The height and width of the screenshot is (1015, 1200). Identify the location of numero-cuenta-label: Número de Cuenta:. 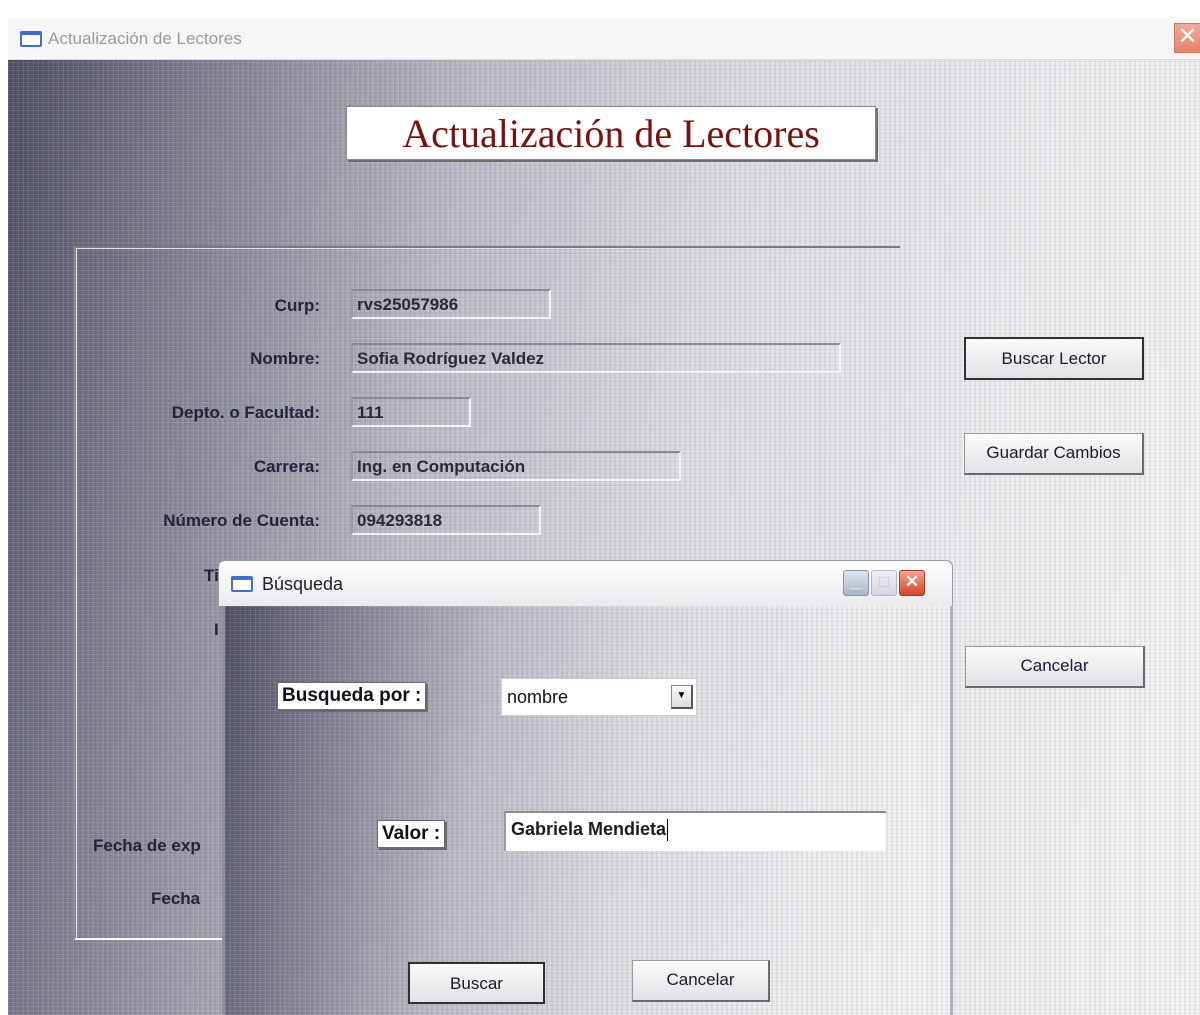
(241, 520).